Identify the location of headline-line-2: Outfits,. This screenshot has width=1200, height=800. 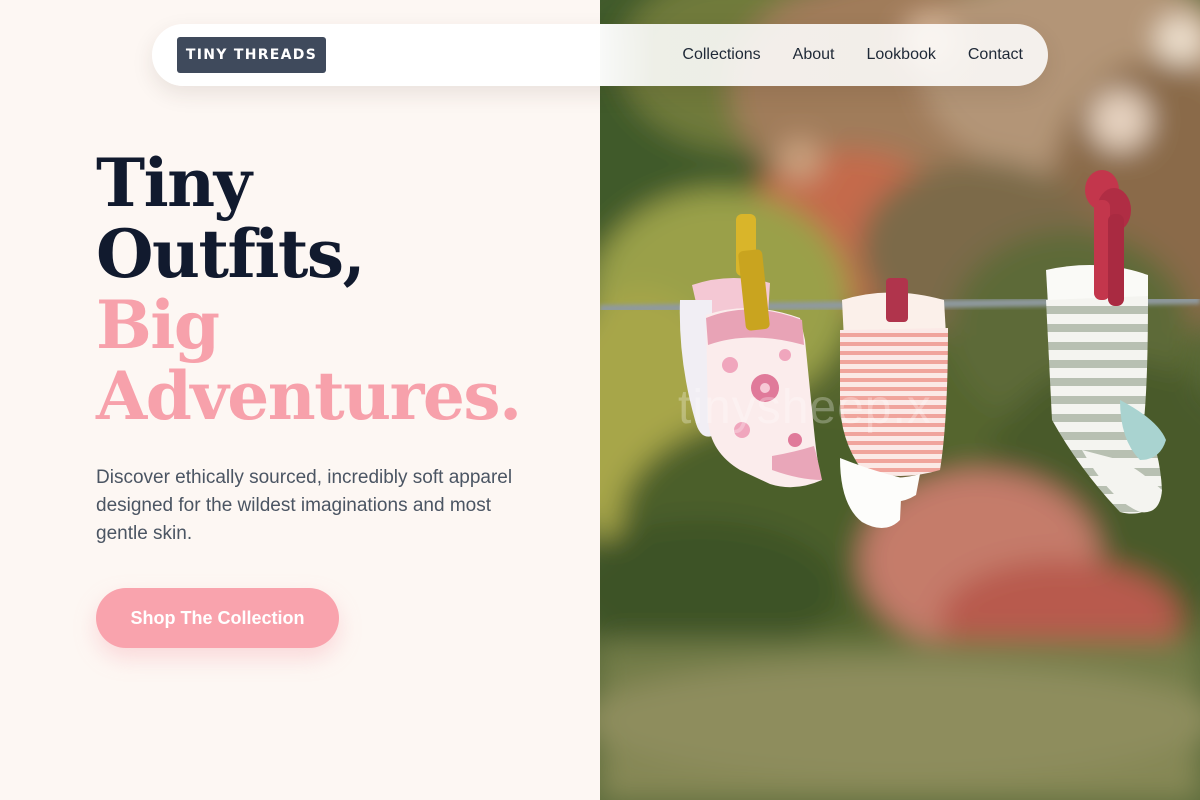
(231, 254).